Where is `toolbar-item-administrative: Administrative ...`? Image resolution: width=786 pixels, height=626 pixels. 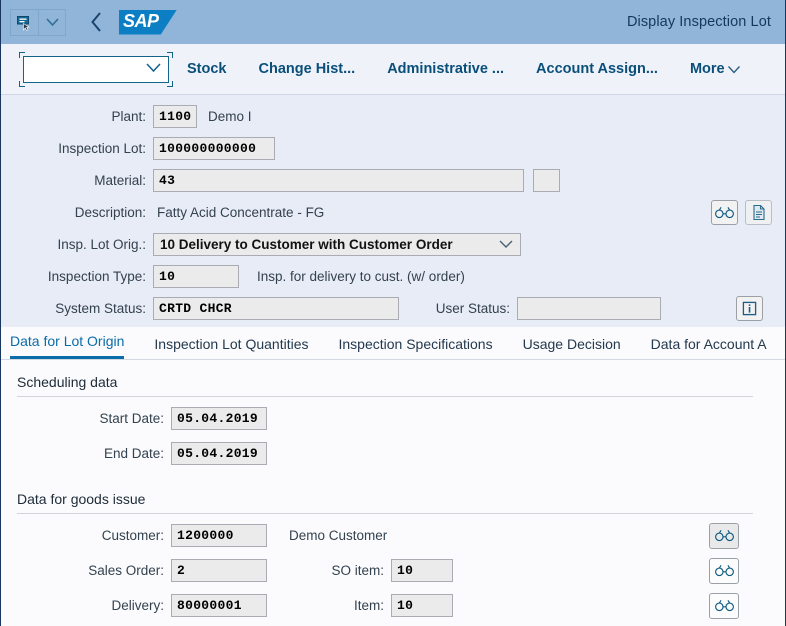
toolbar-item-administrative: Administrative ... is located at coordinates (445, 69).